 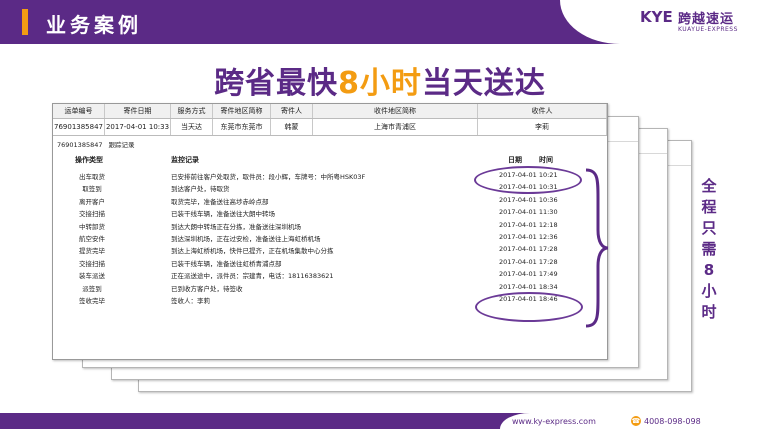 What do you see at coordinates (89, 160) in the screenshot?
I see `col-op-header: 操作类型` at bounding box center [89, 160].